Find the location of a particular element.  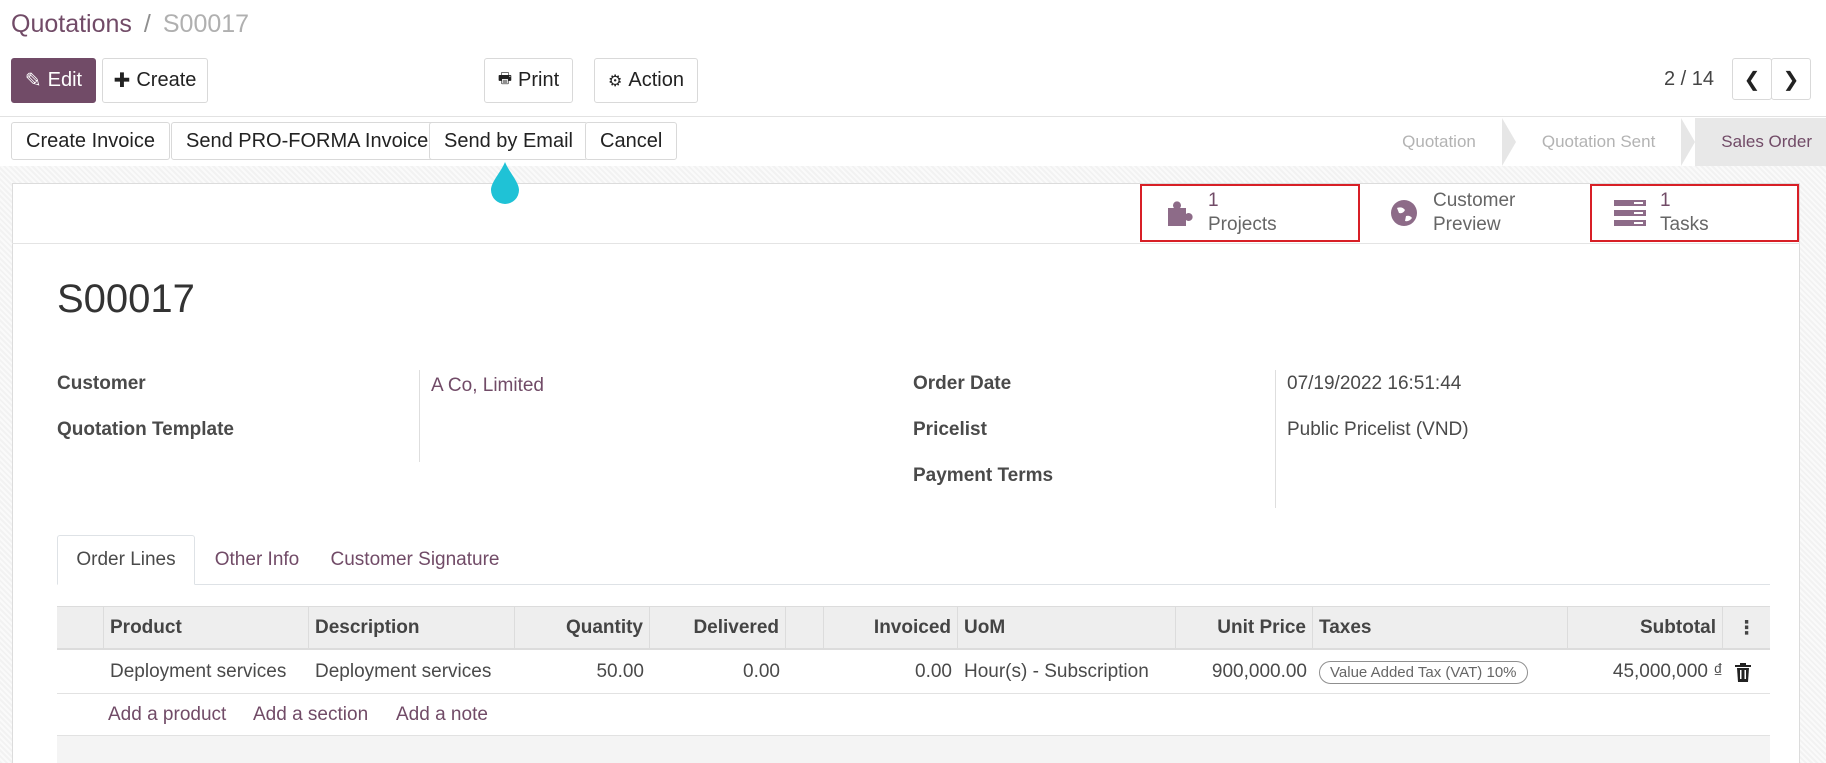

edit-label: Edit is located at coordinates (65, 80).